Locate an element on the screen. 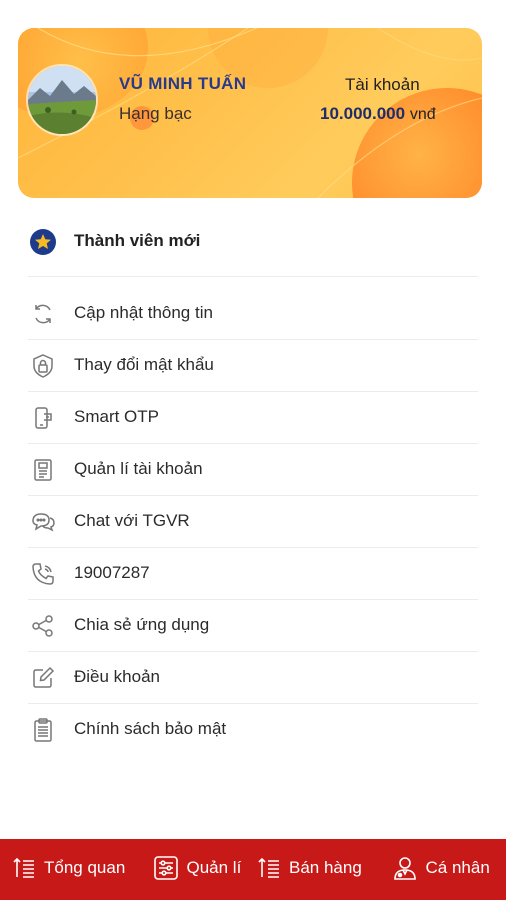  balance-currency: vnđ is located at coordinates (422, 114).